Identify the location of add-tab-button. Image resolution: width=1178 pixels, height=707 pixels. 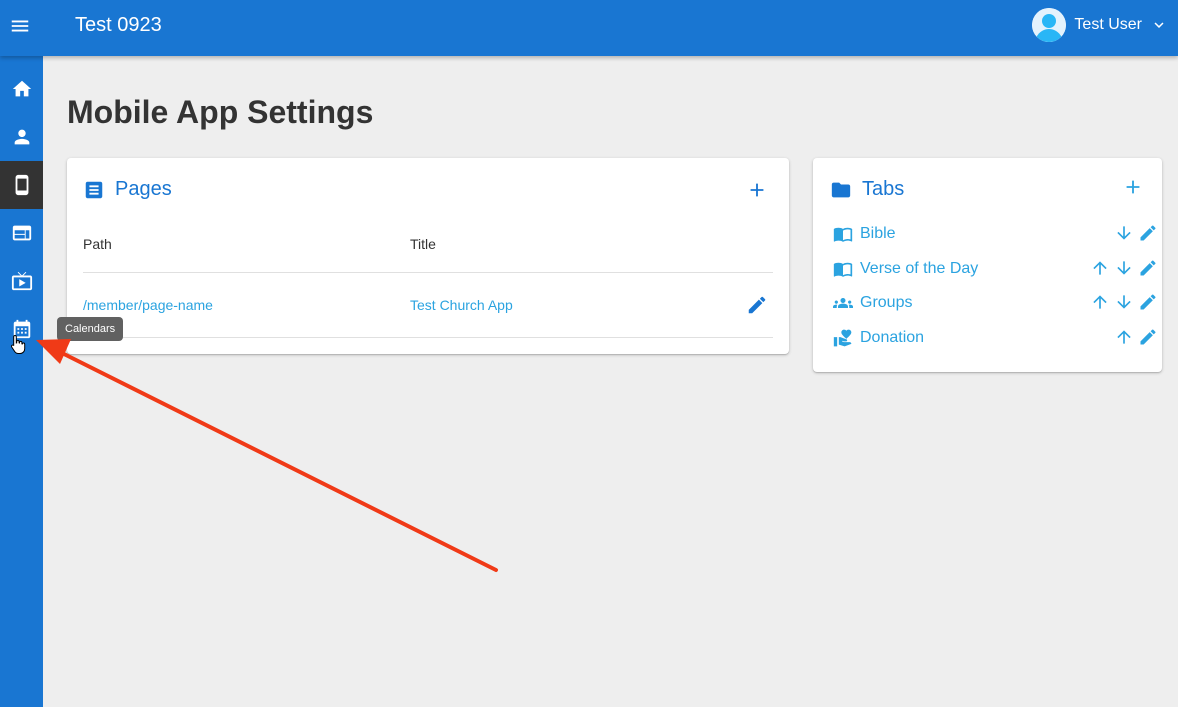
(1133, 187).